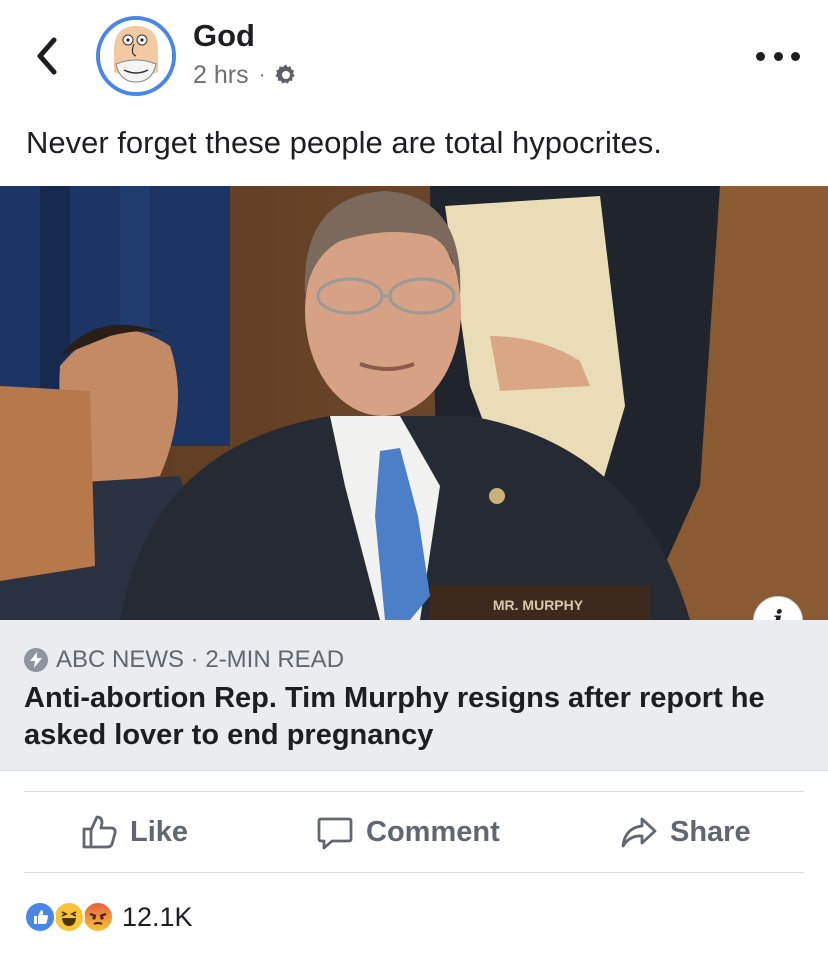  I want to click on privacy-gear-icon, so click(285, 74).